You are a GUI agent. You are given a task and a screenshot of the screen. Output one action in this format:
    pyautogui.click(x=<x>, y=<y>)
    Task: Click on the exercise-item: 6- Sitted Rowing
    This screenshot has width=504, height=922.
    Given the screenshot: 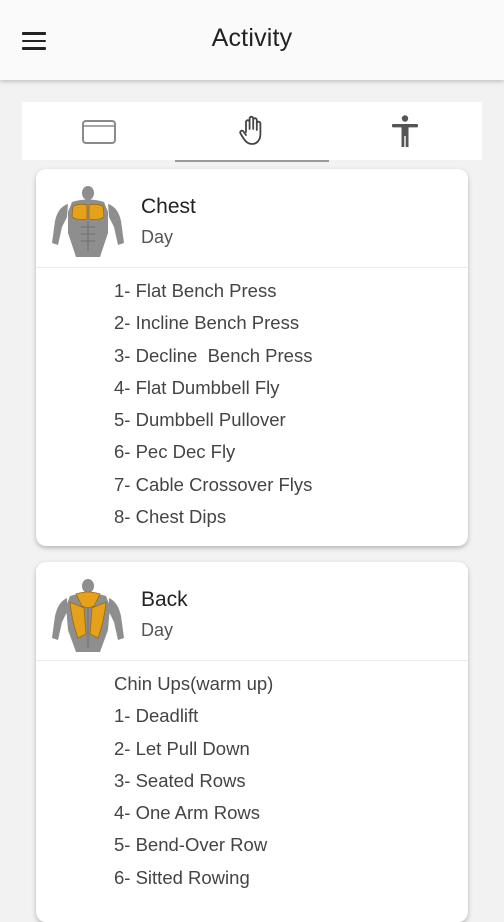 What is the action you would take?
    pyautogui.click(x=182, y=877)
    